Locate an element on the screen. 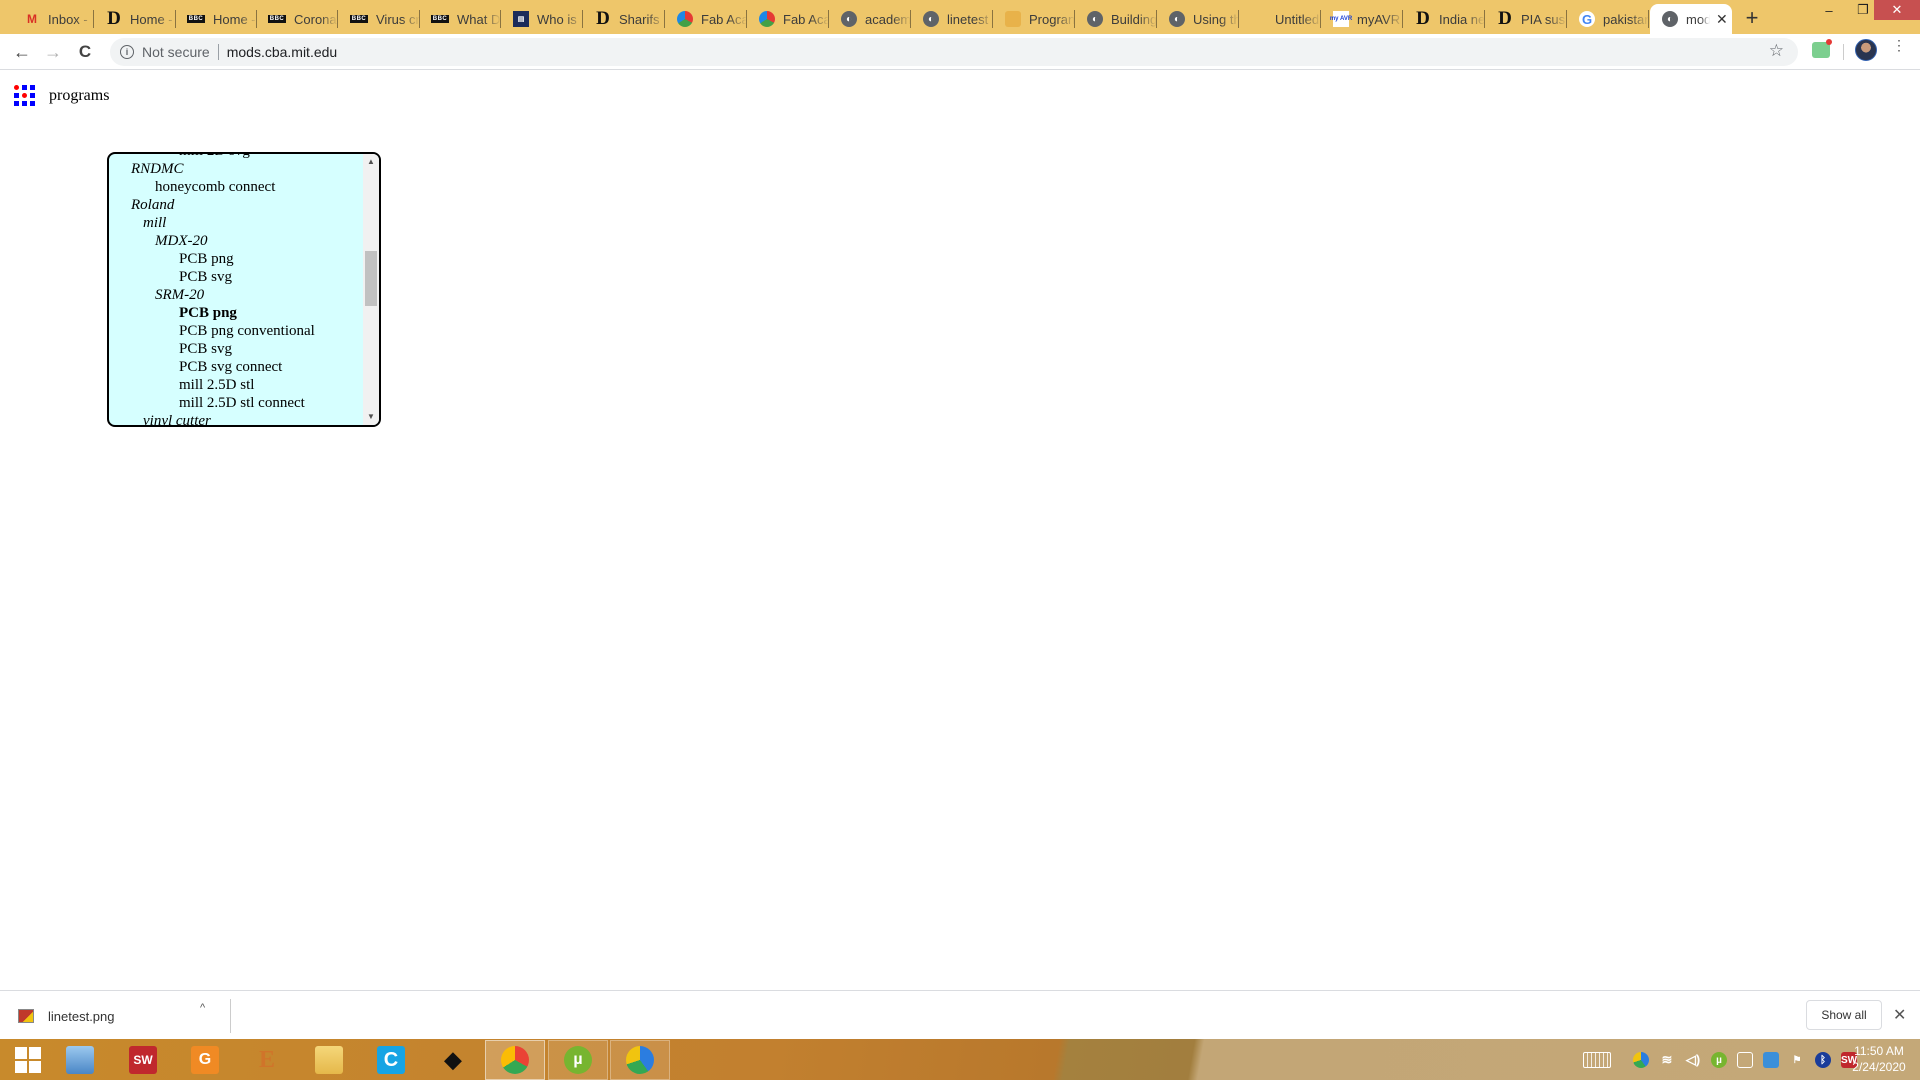 The image size is (1920, 1080). taskbar-app-foxit: G is located at coordinates (205, 1060).